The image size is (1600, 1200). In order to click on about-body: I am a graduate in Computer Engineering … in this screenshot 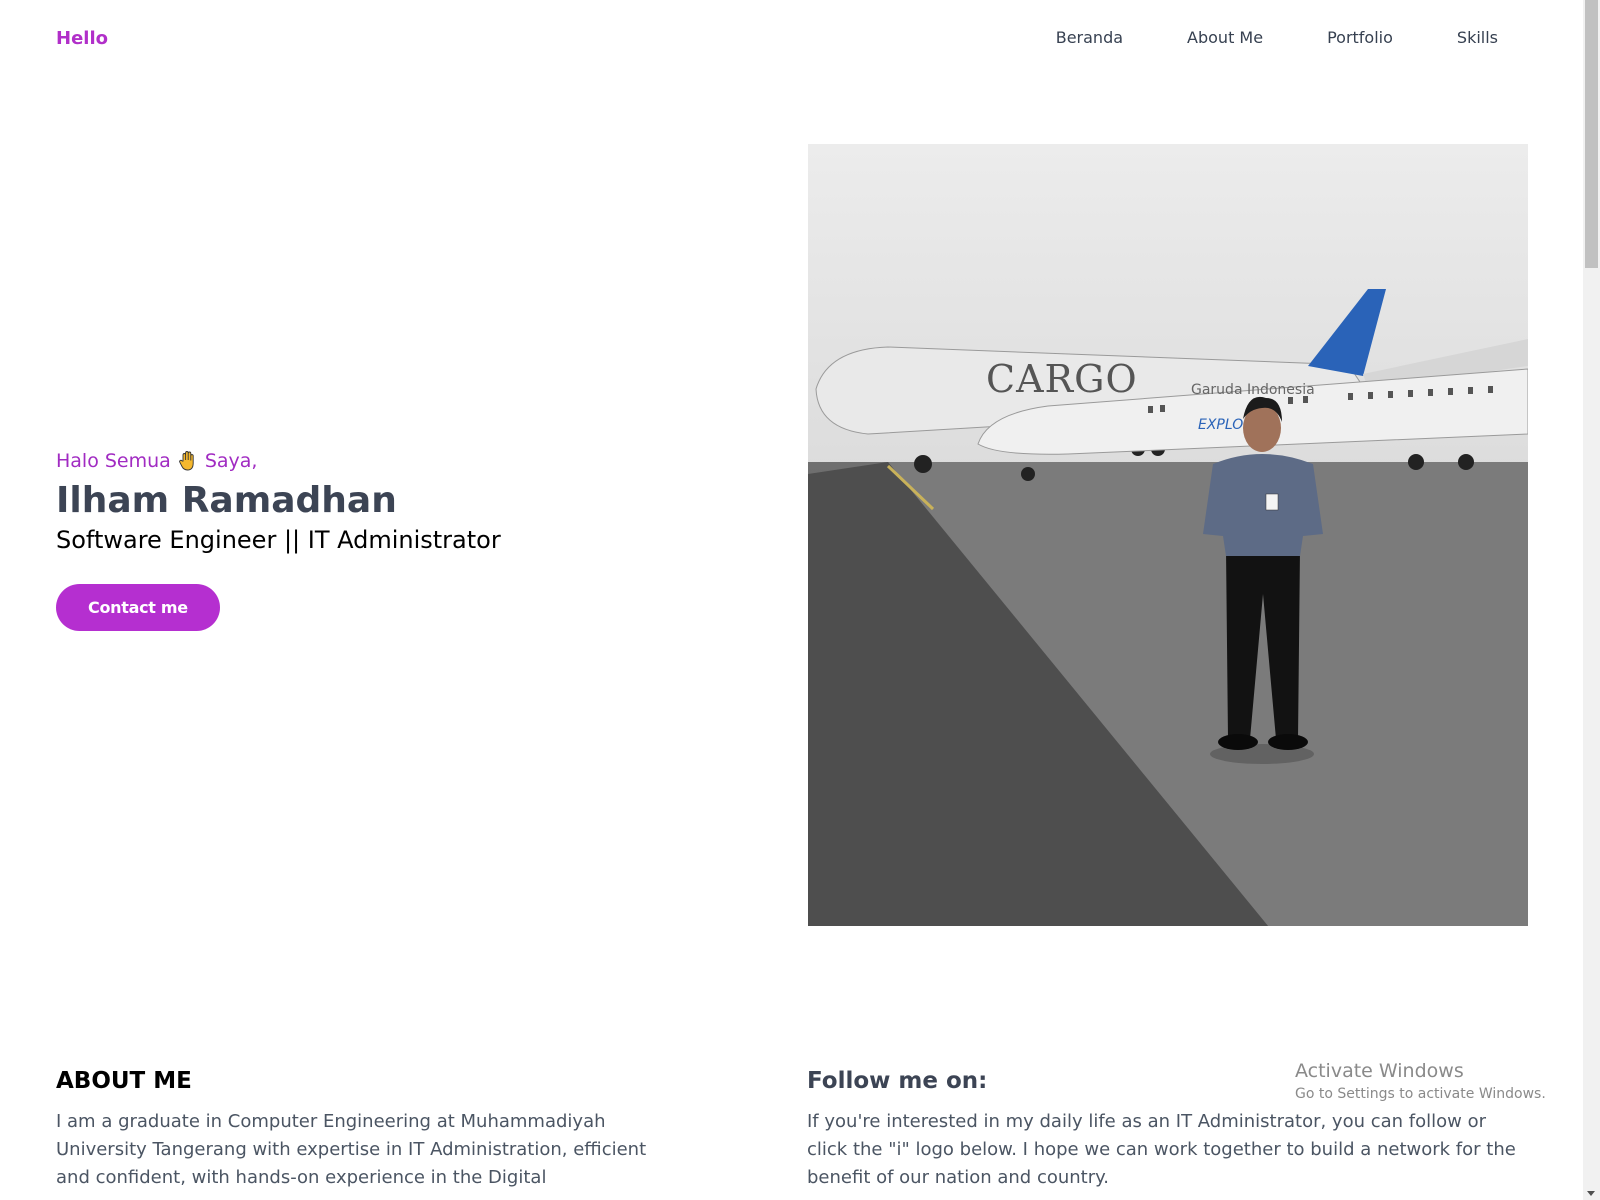, I will do `click(351, 1149)`.